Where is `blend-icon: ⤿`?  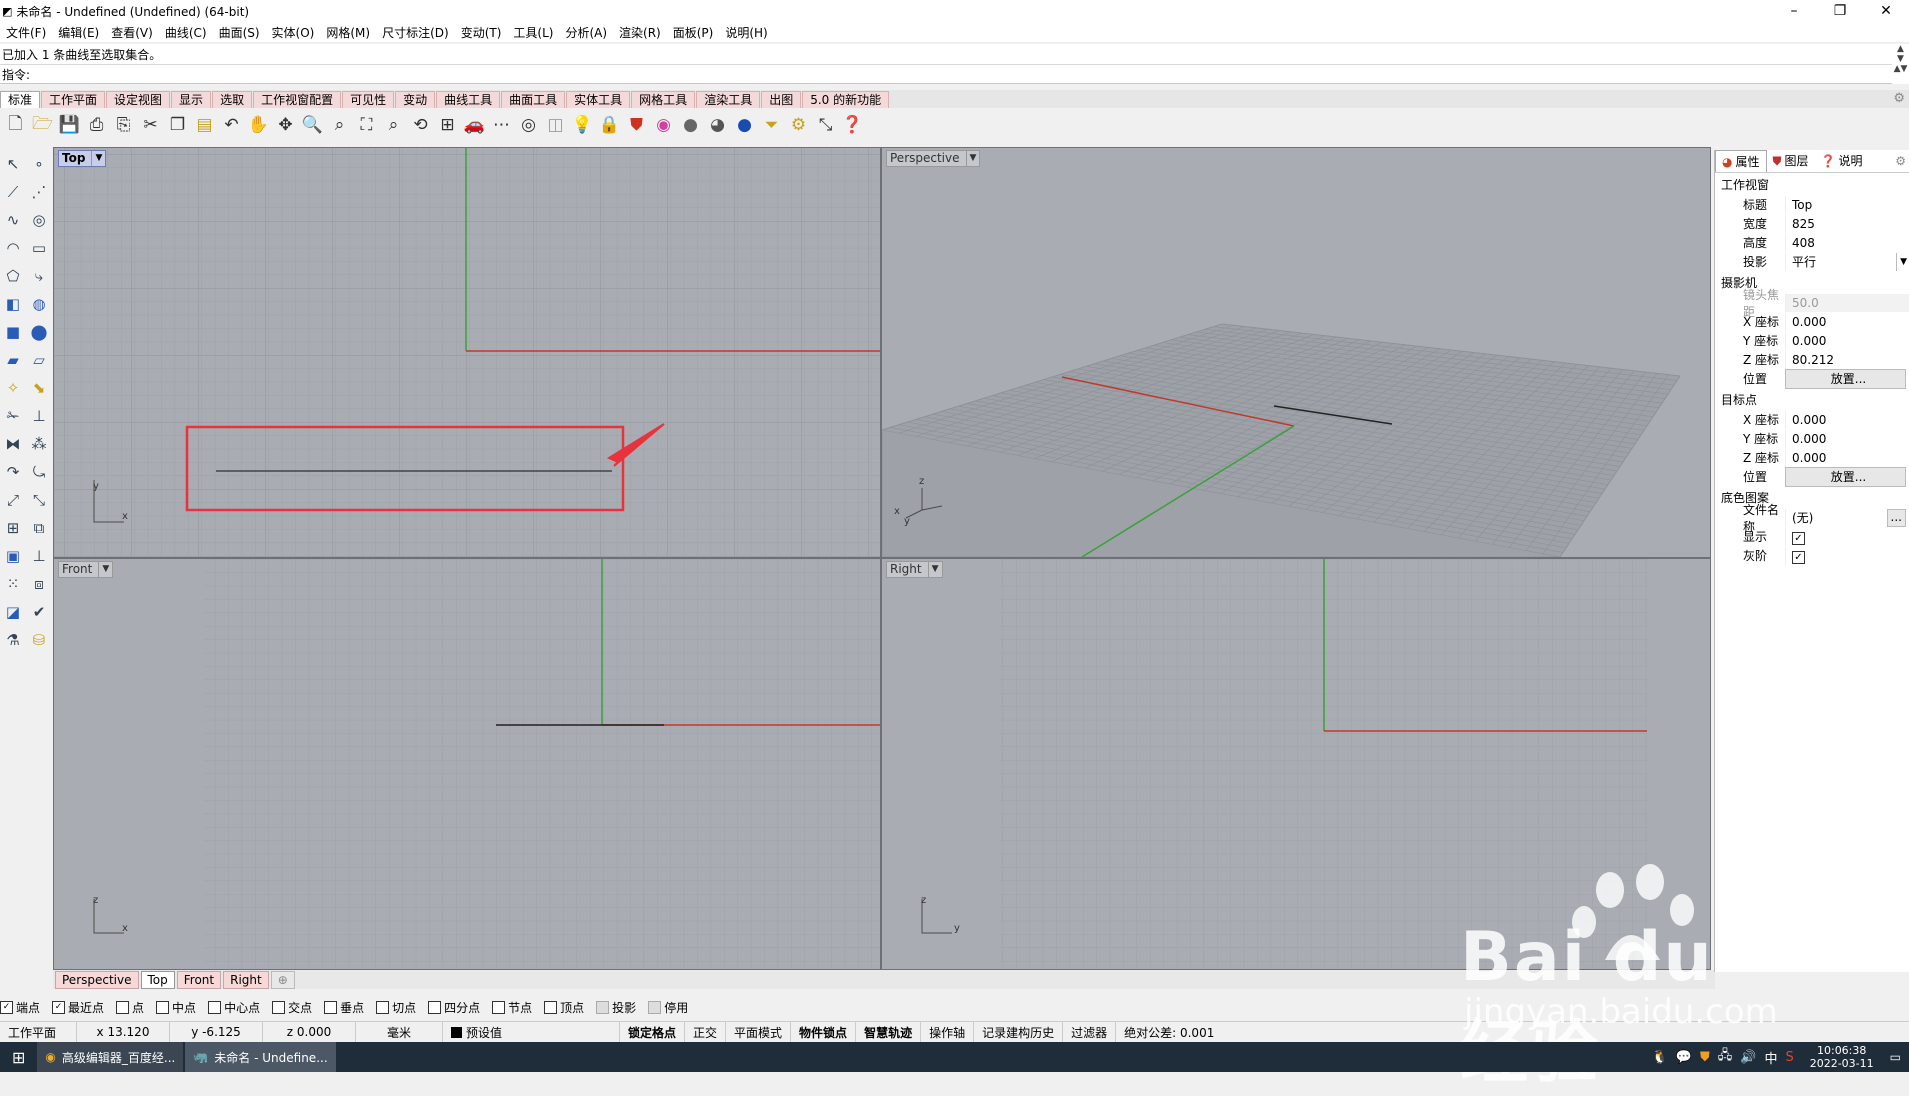
blend-icon: ⤿ is located at coordinates (39, 472).